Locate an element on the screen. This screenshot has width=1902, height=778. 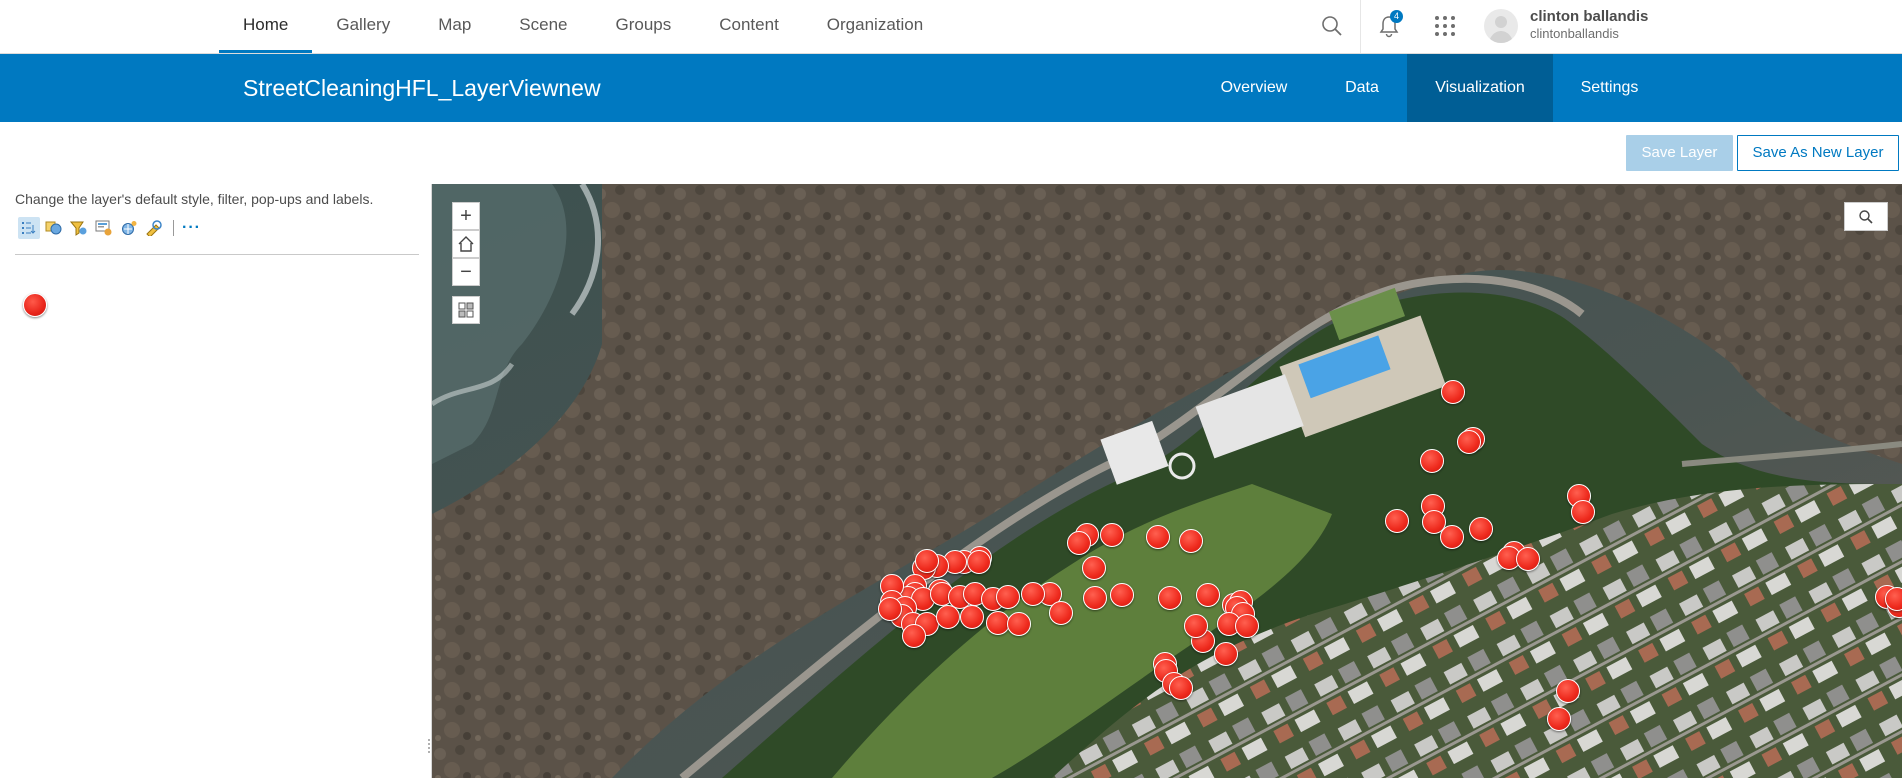
avatar is located at coordinates (1501, 26).